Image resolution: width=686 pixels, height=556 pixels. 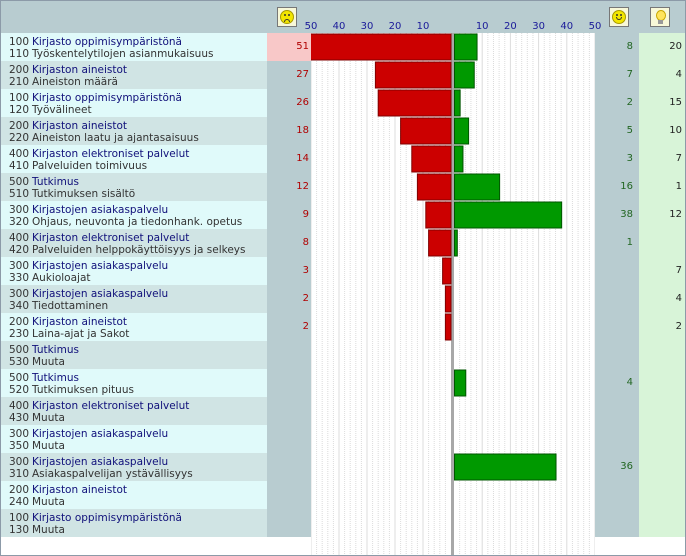 What do you see at coordinates (18, 138) in the screenshot?
I see `subcategory-code: 220` at bounding box center [18, 138].